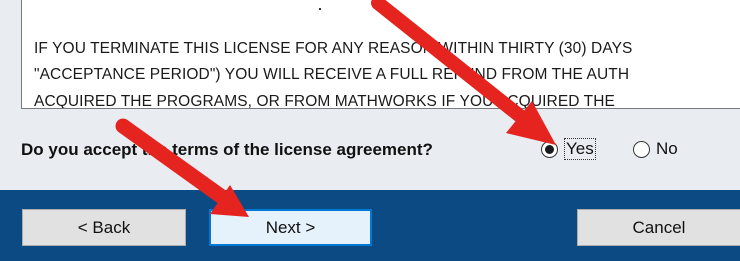 The image size is (740, 261). Describe the element at coordinates (667, 149) in the screenshot. I see `no-radio-label: No` at that location.